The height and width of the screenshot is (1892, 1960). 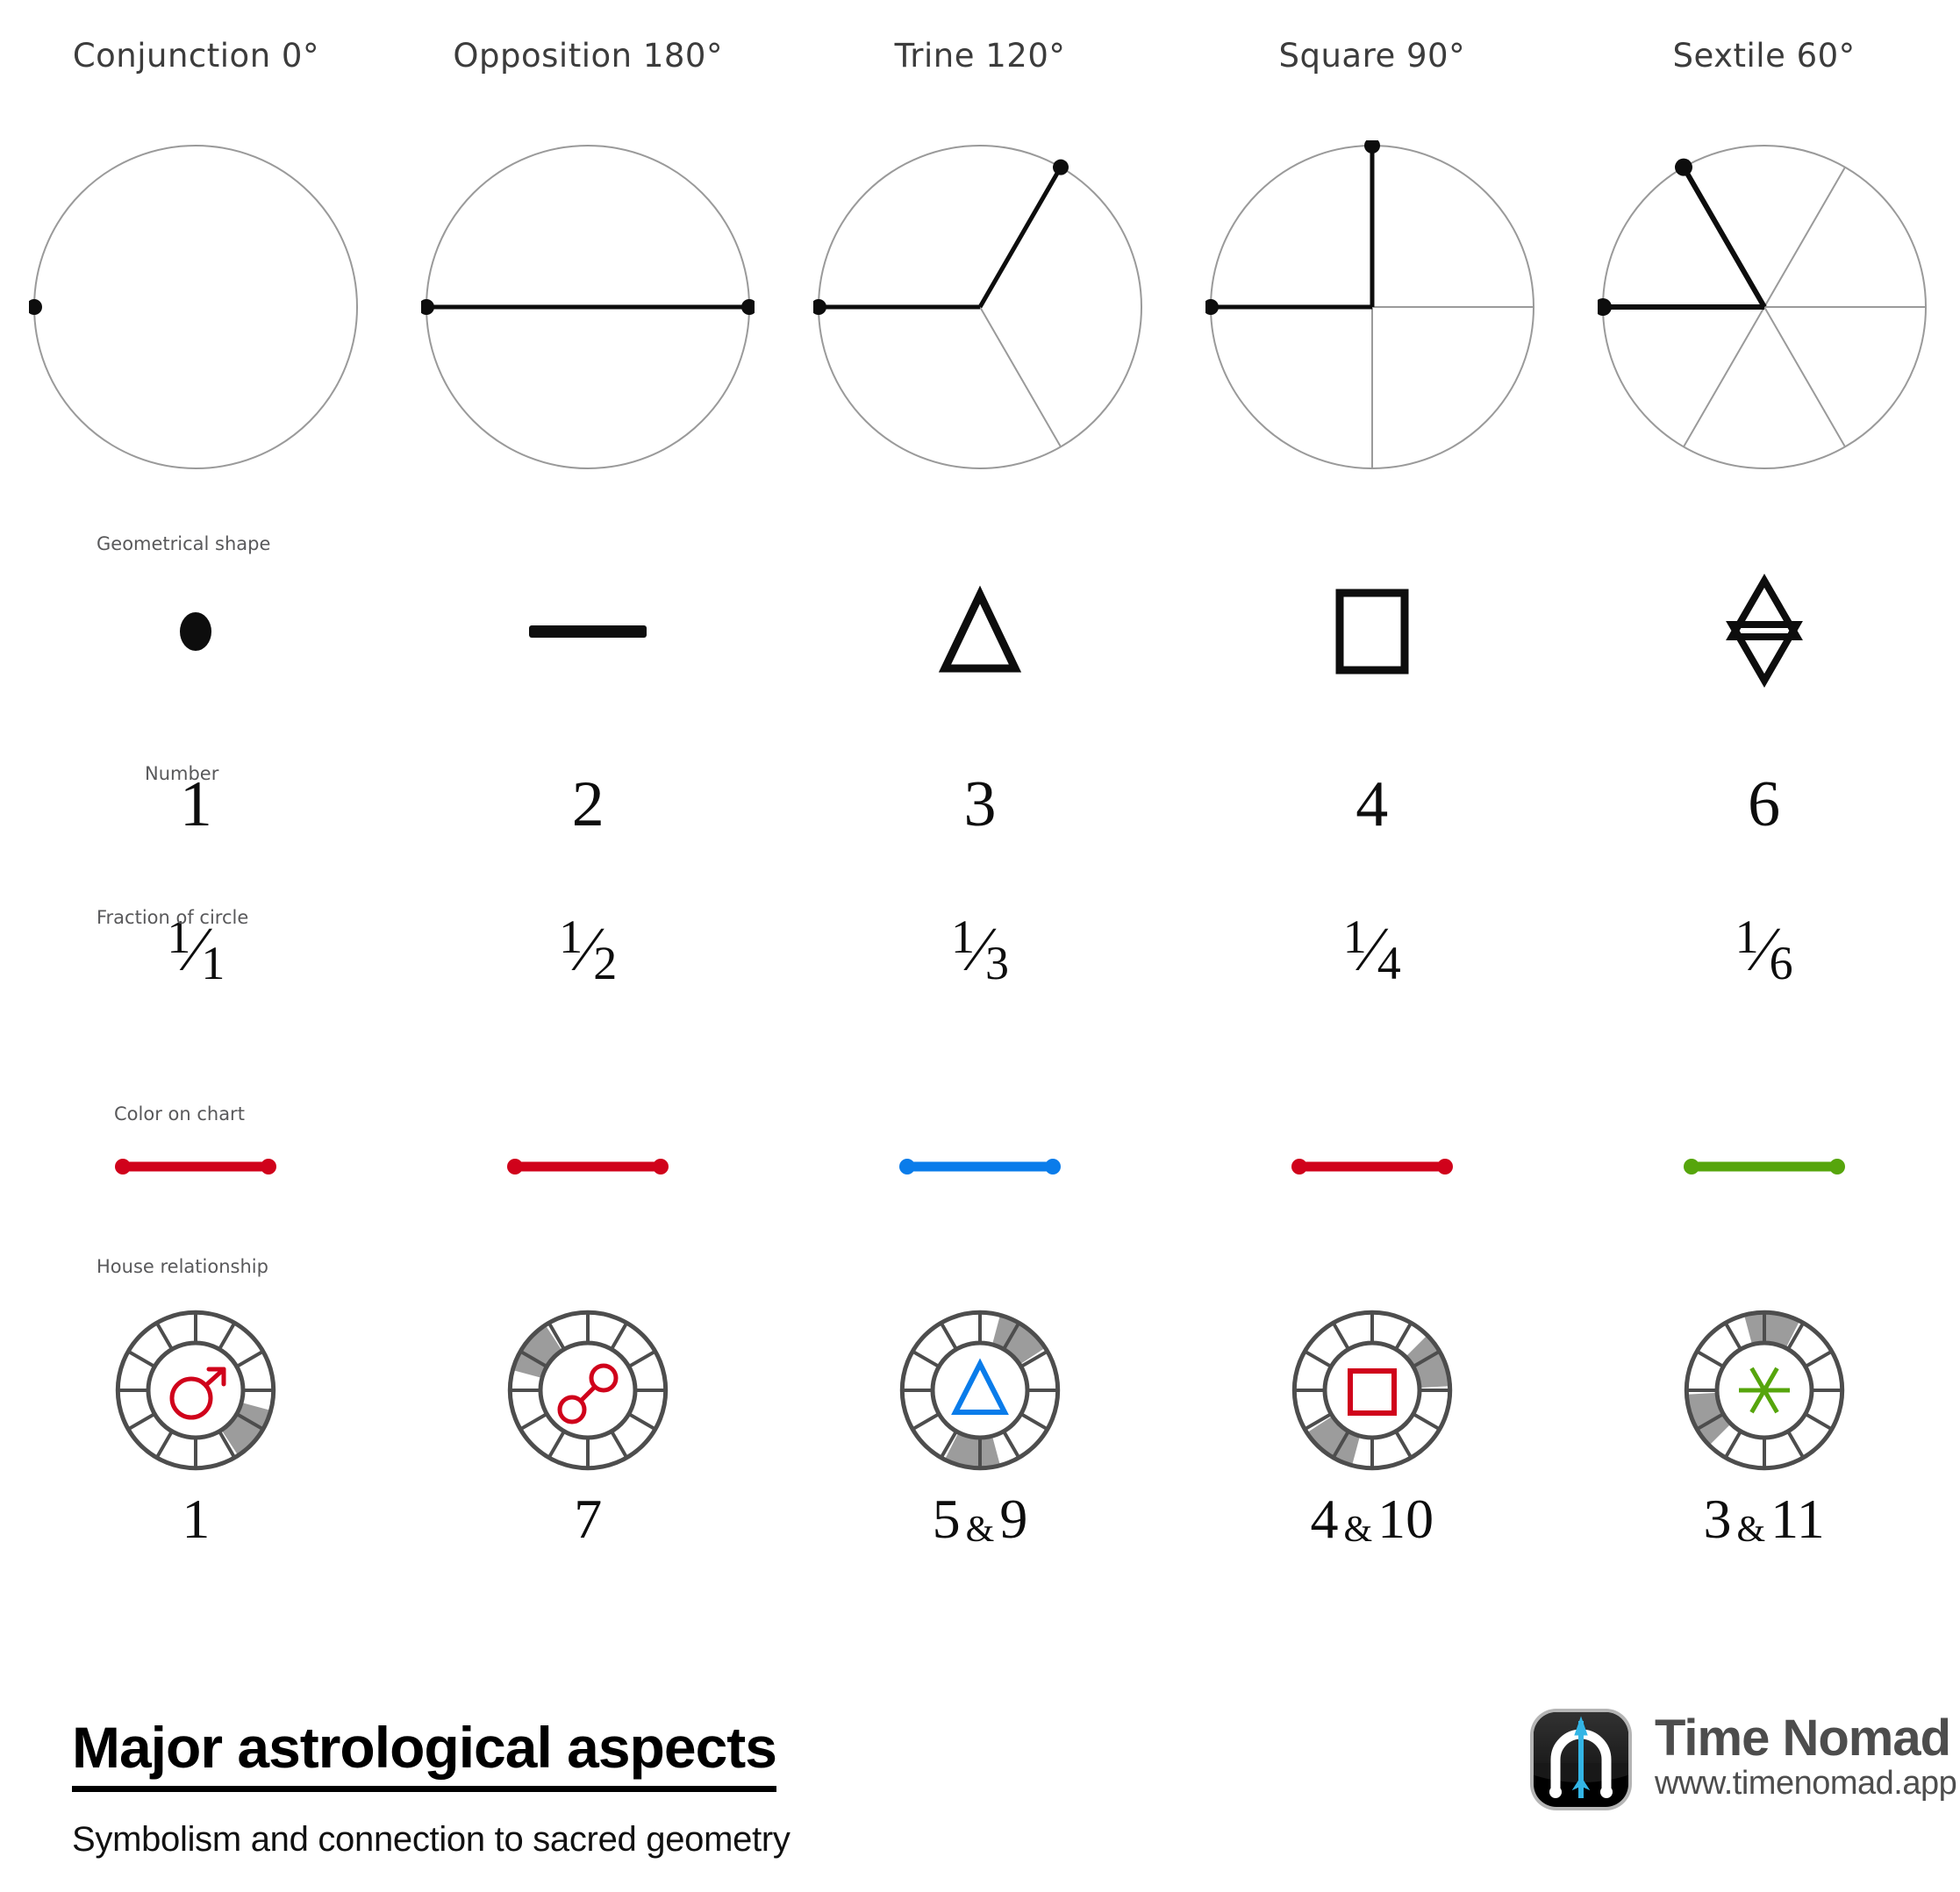 I want to click on house-a: 5, so click(x=946, y=1519).